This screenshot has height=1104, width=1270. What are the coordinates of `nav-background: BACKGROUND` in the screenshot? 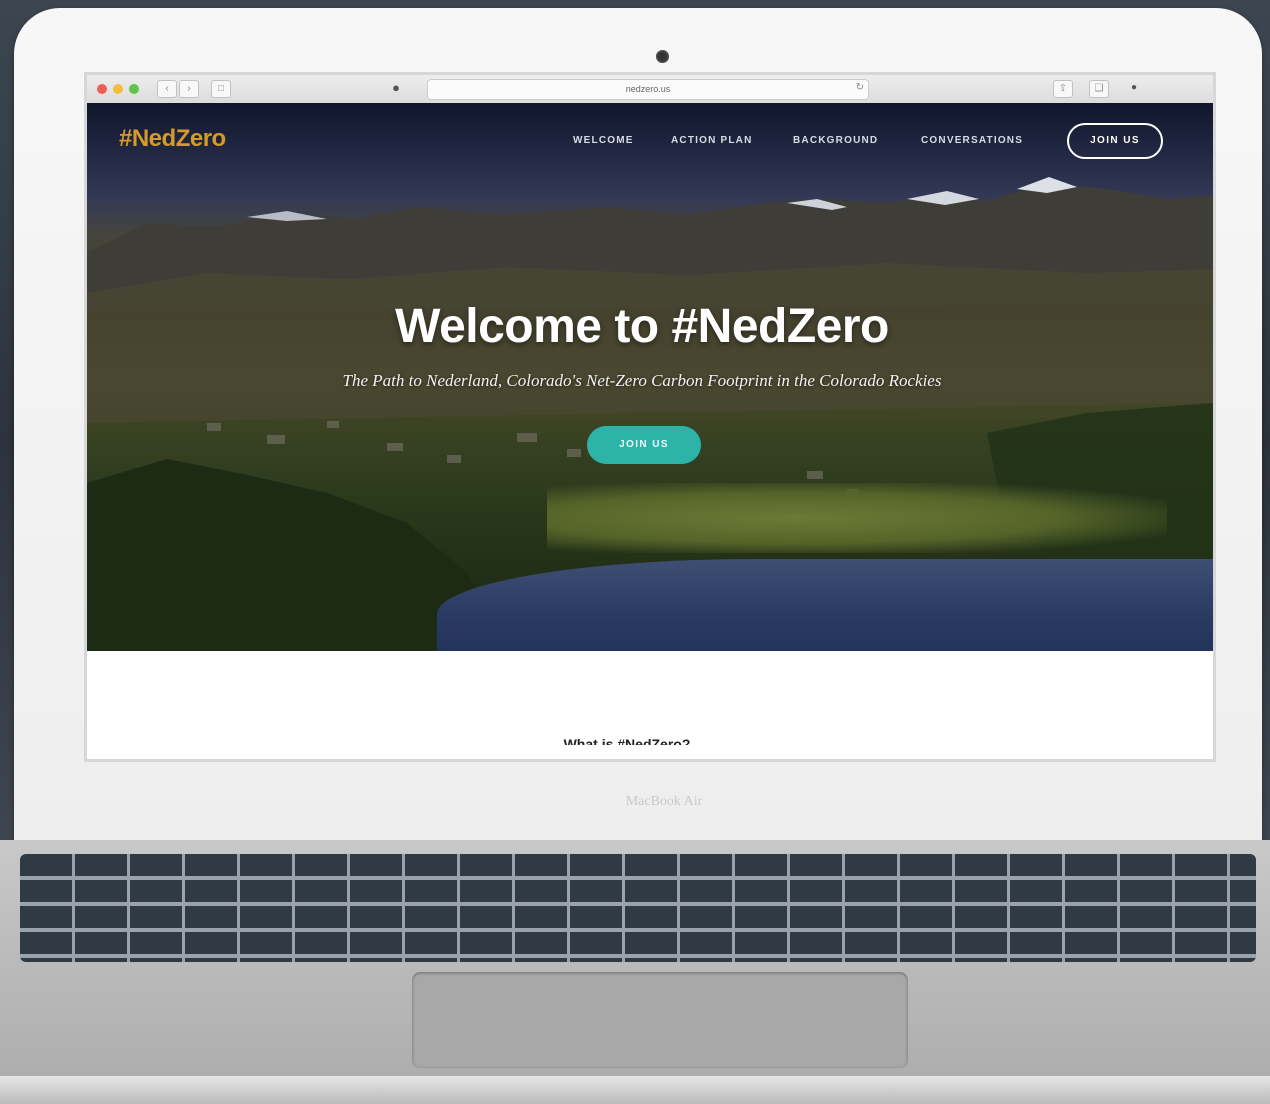 It's located at (835, 140).